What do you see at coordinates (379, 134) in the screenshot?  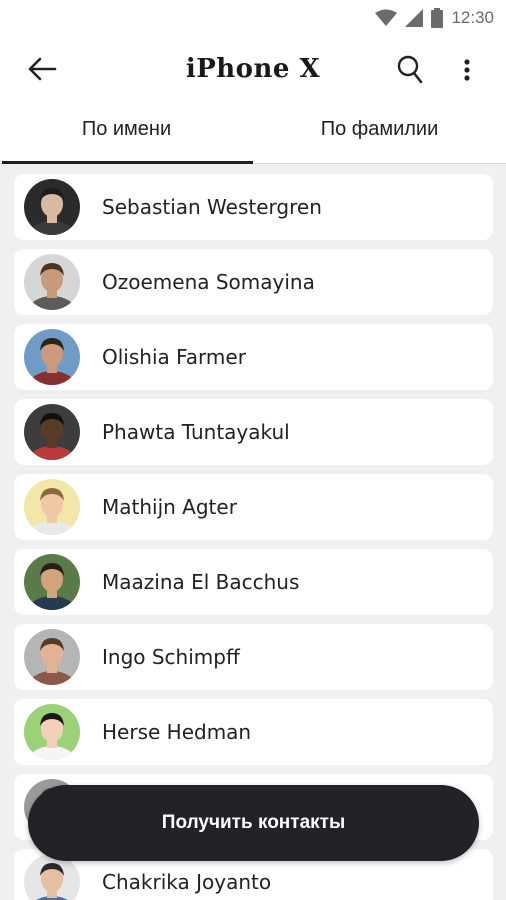 I see `tab-by-last-name: По фамилии` at bounding box center [379, 134].